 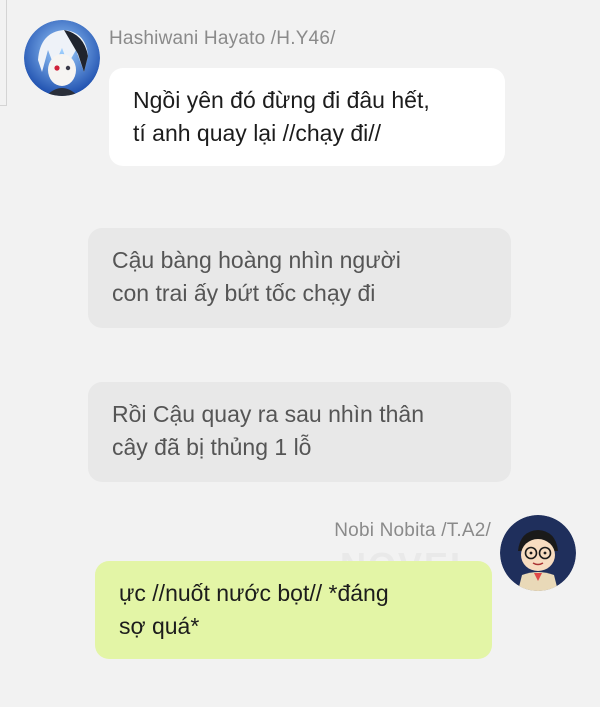 I want to click on anime-boy-avatar-icon, so click(x=62, y=58).